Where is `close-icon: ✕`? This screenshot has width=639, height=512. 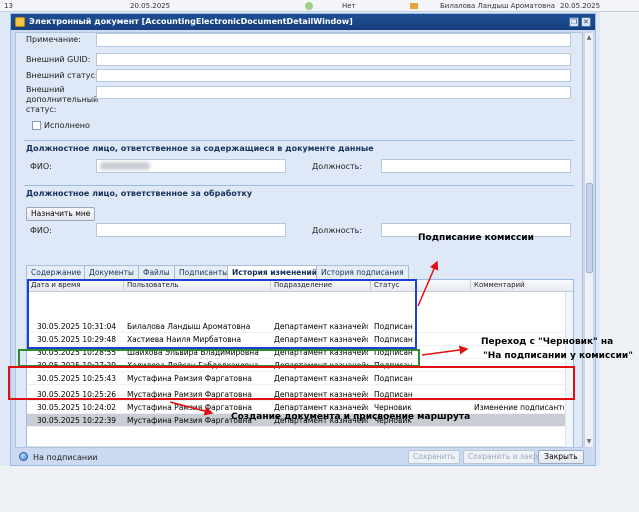 close-icon: ✕ is located at coordinates (586, 22).